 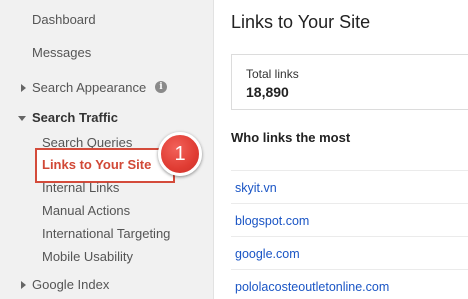 I want to click on nav-international-targeting: International Targeting, so click(x=106, y=233).